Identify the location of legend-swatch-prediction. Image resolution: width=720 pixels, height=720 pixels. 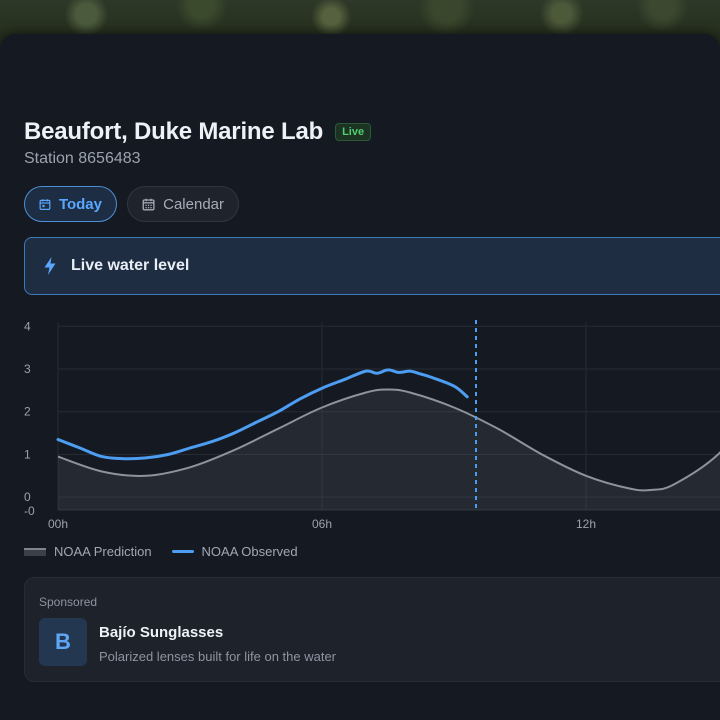
(35, 551).